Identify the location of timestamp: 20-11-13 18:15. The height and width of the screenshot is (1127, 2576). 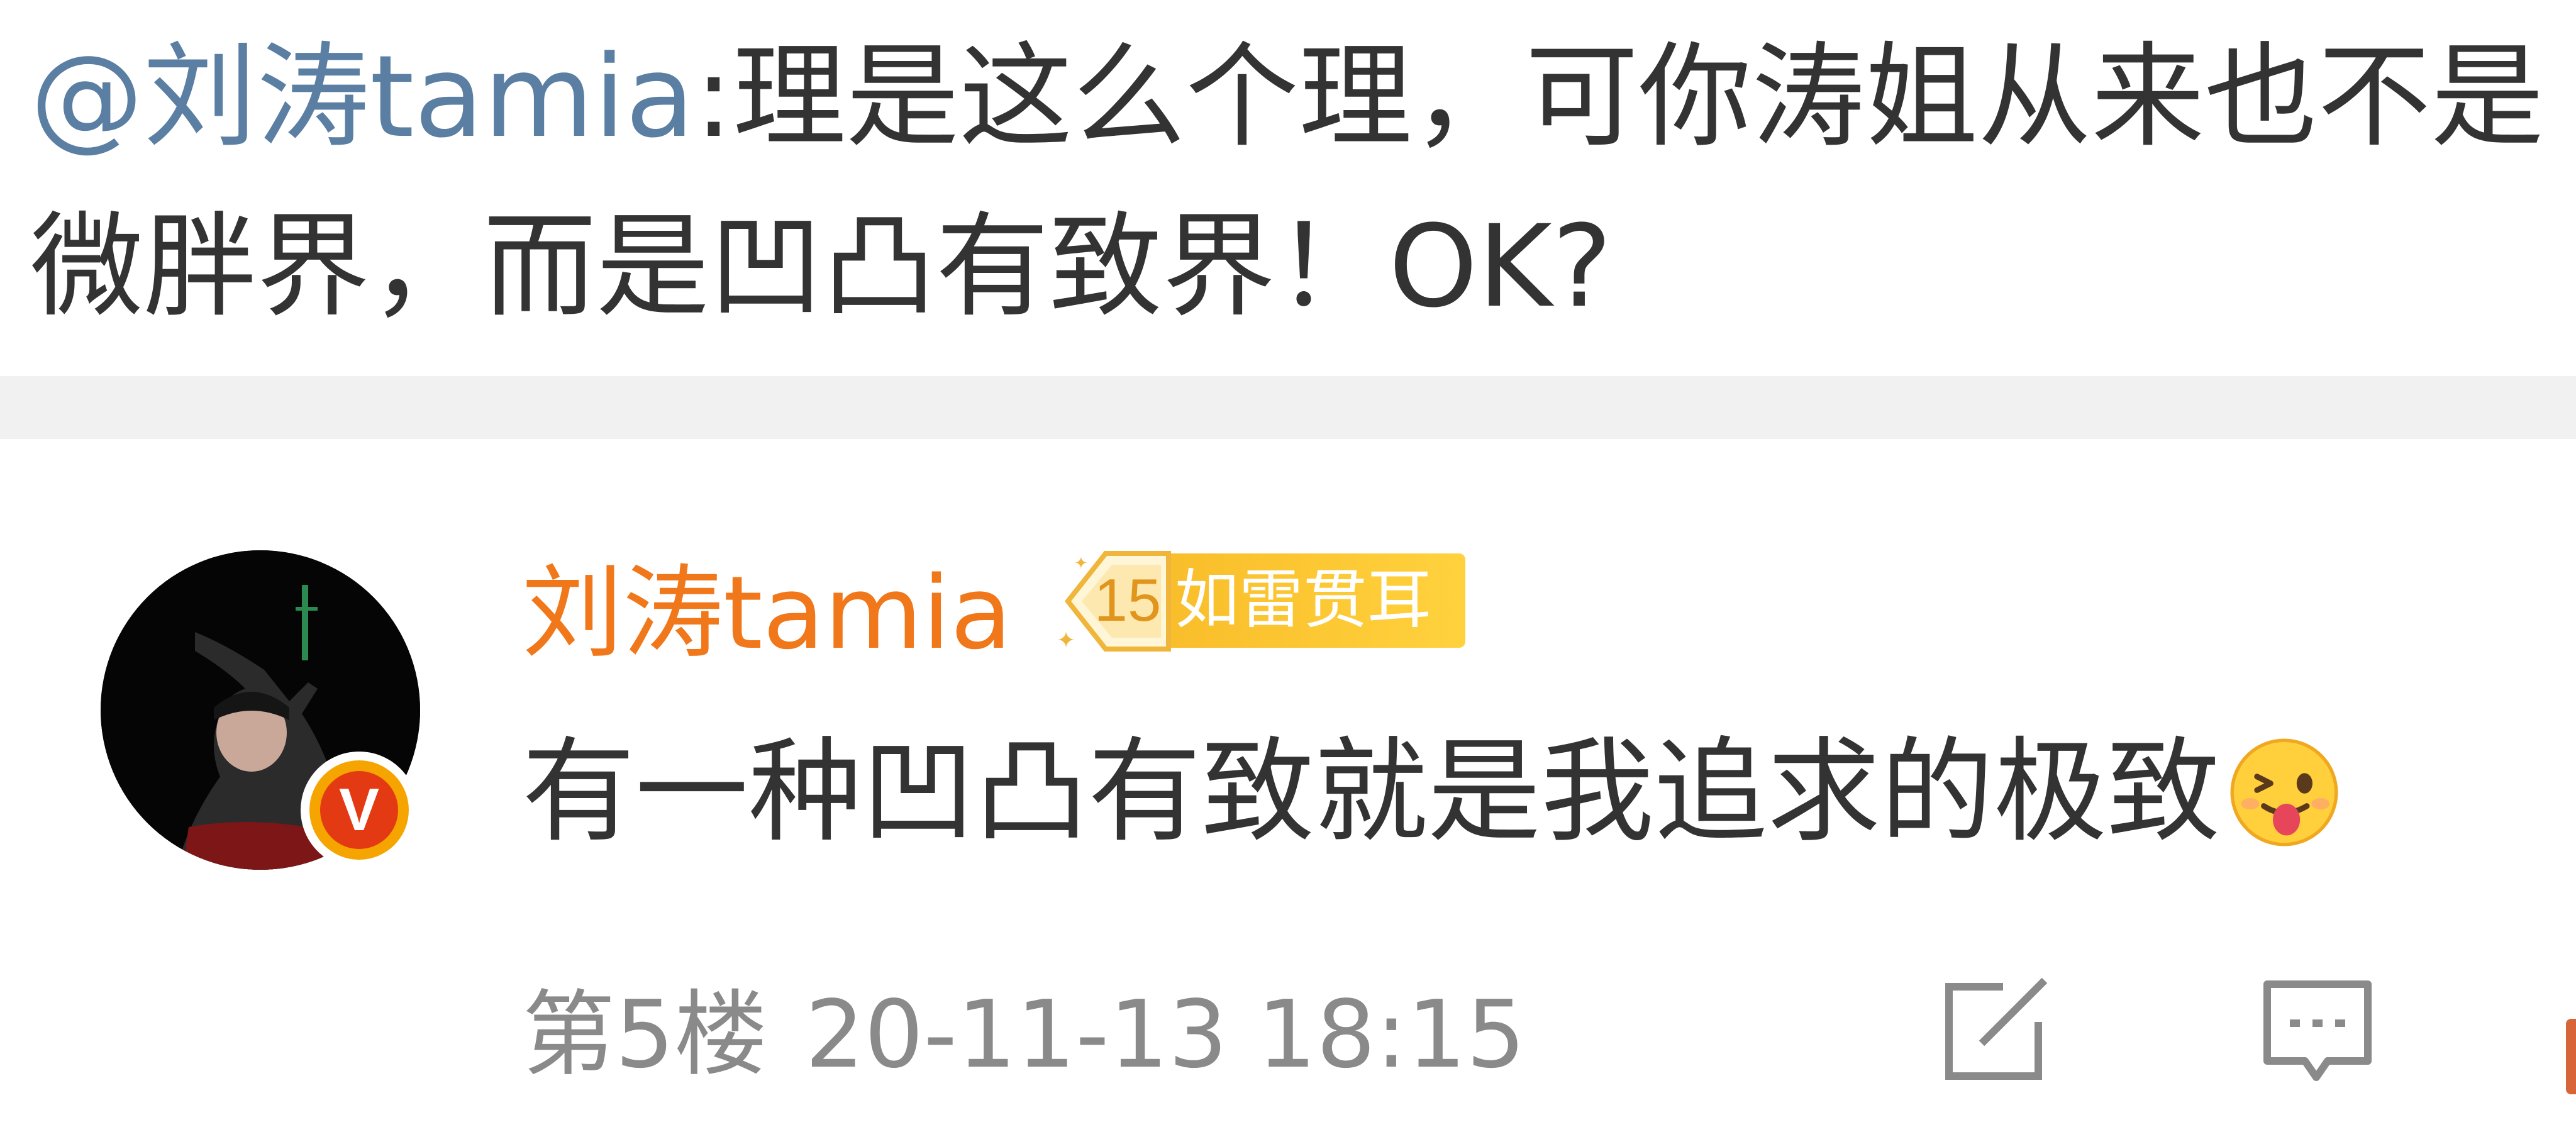
(1165, 1034).